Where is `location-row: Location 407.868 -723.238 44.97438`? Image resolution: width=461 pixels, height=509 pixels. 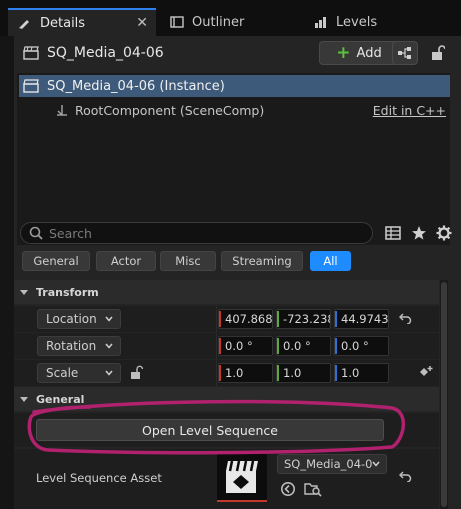 location-row: Location 407.868 -723.238 44.97438 is located at coordinates (226, 319).